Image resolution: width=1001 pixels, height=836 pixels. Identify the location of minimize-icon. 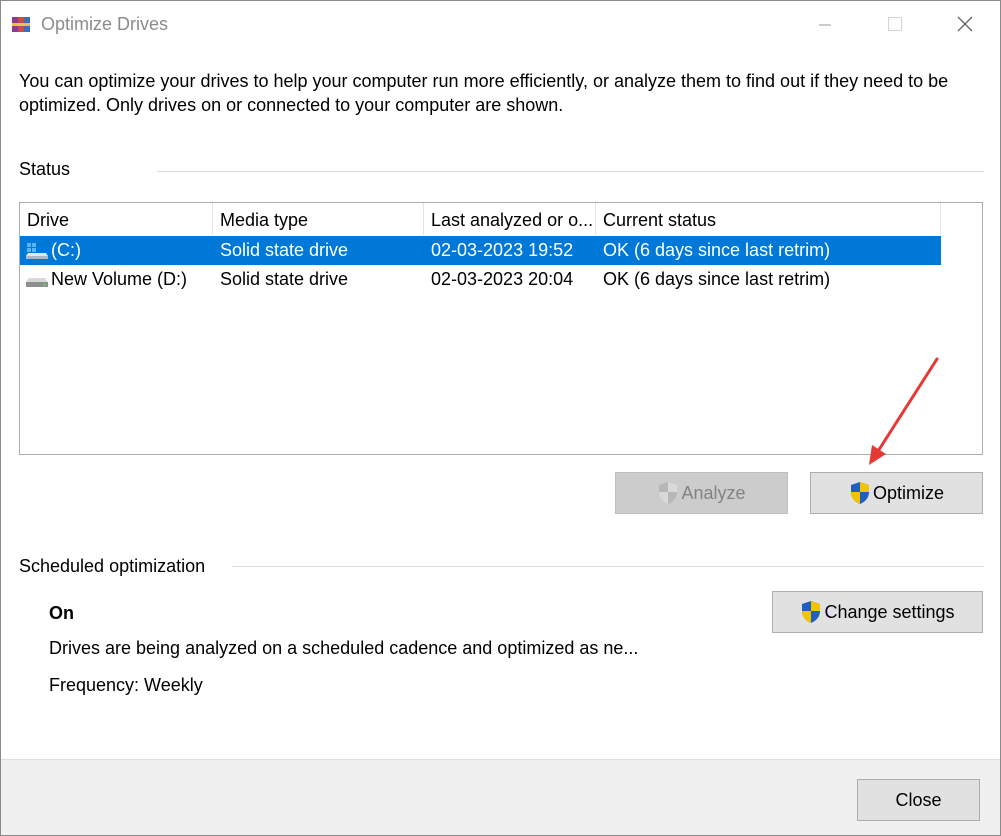
(825, 25).